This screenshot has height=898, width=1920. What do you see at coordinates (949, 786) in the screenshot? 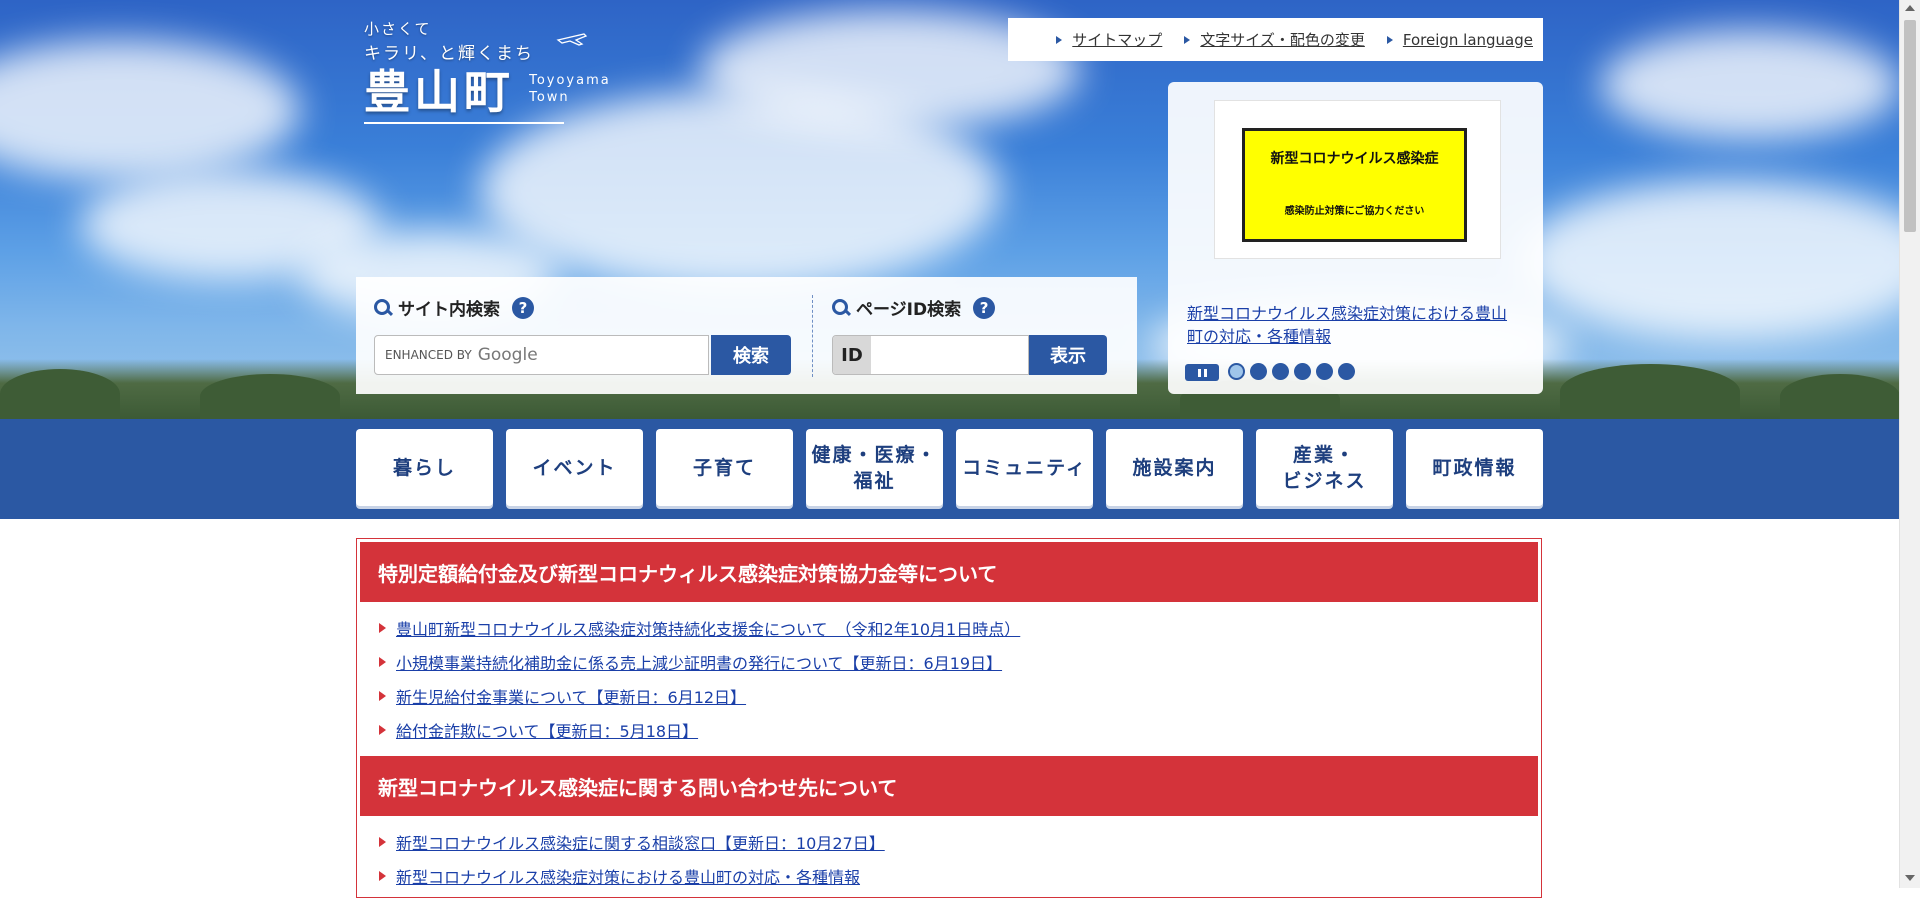
I see `notice-heading: 新型コロナウイルス感染症に関する問い合わせ先について` at bounding box center [949, 786].